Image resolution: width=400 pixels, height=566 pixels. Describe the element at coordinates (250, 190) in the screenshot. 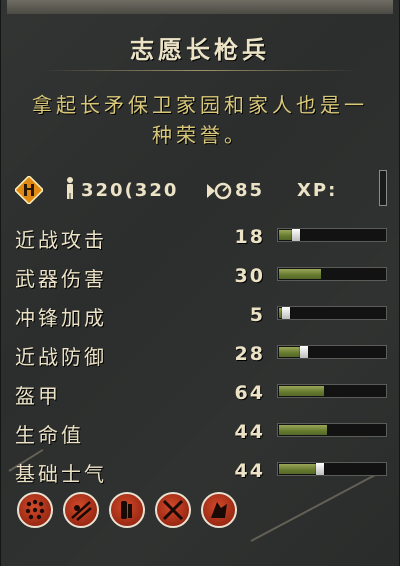

I see `speed-value: 85` at that location.